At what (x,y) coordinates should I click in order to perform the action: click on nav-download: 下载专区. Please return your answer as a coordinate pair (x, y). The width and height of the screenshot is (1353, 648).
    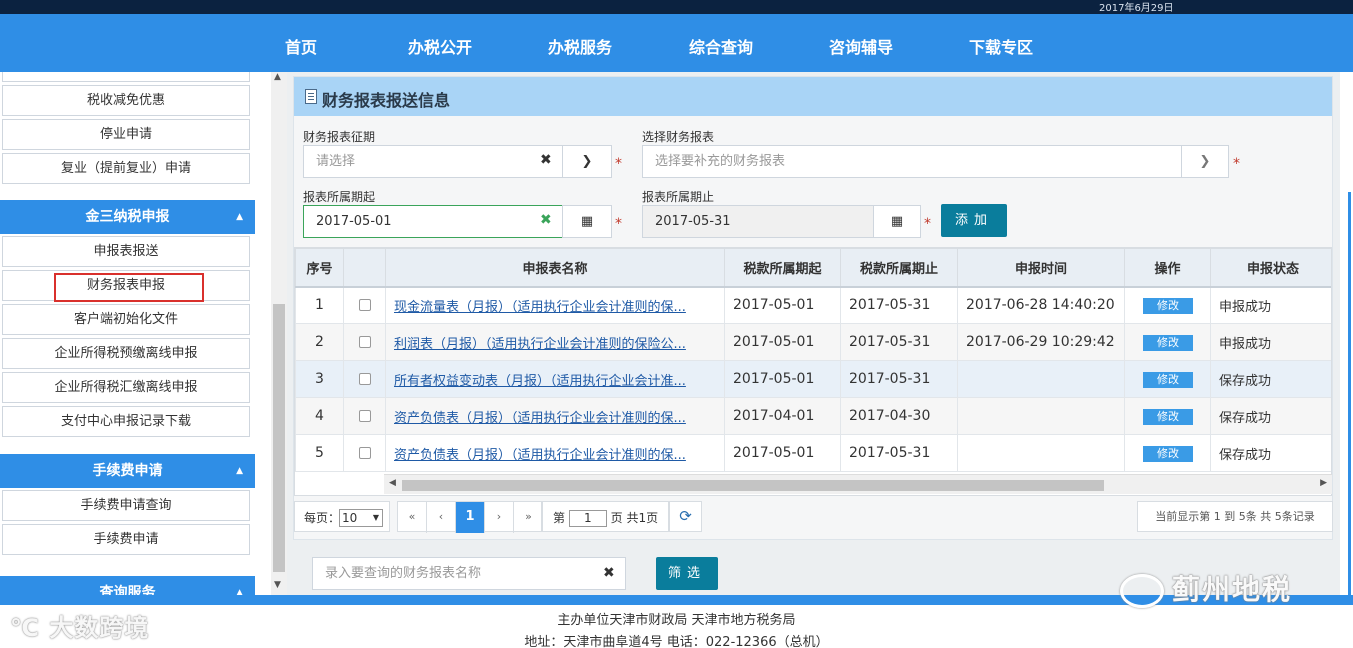
    Looking at the image, I should click on (1001, 46).